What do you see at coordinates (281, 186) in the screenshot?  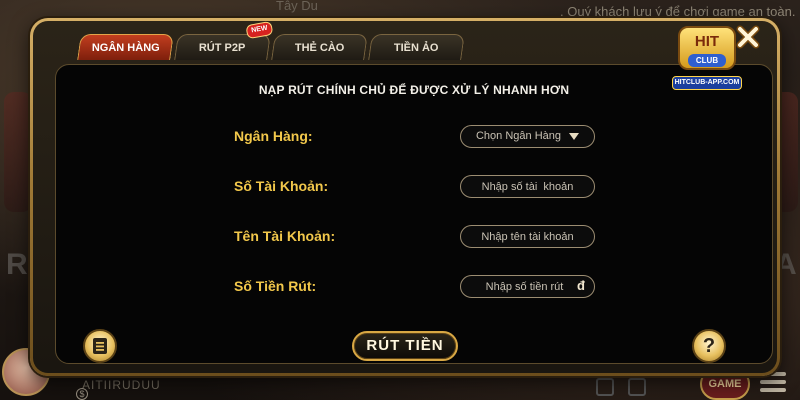 I see `account-number-label: Số Tài Khoản:` at bounding box center [281, 186].